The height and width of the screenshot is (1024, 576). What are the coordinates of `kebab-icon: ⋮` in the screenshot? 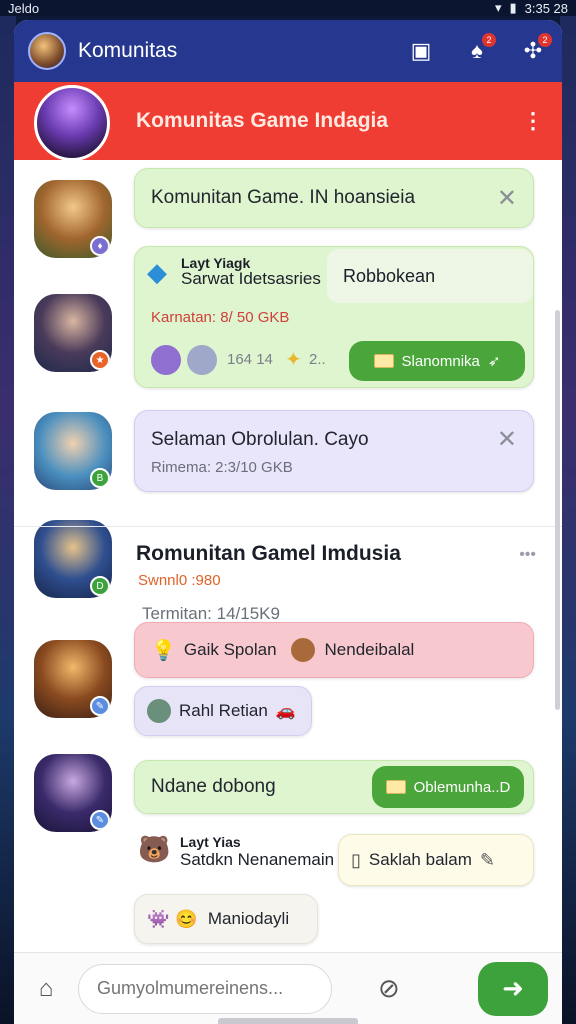 It's located at (533, 121).